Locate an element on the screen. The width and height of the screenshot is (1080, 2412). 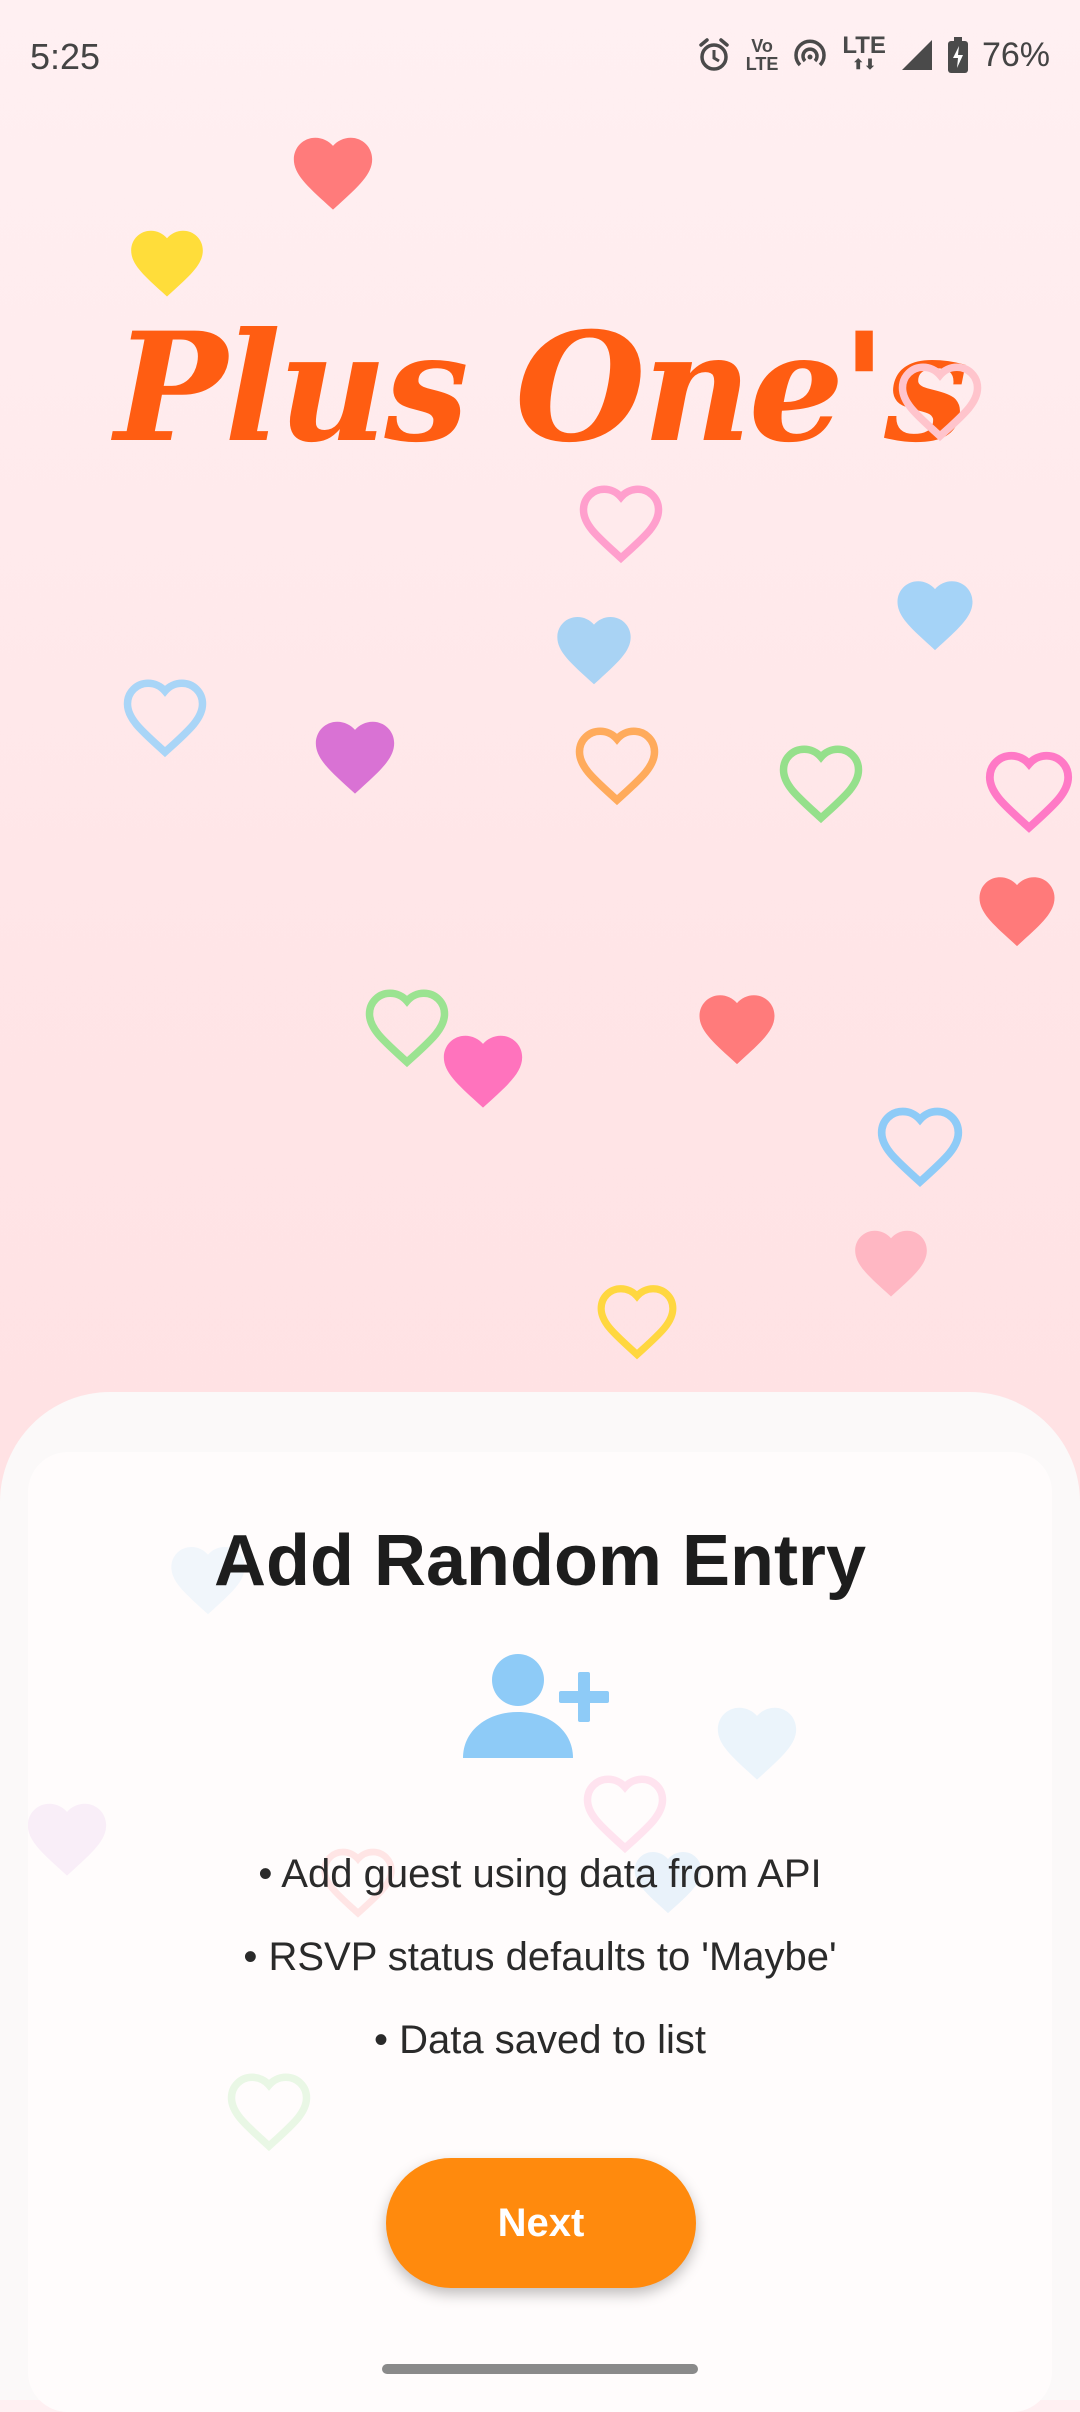
bullet-item: • Add guest using data from API is located at coordinates (540, 1874).